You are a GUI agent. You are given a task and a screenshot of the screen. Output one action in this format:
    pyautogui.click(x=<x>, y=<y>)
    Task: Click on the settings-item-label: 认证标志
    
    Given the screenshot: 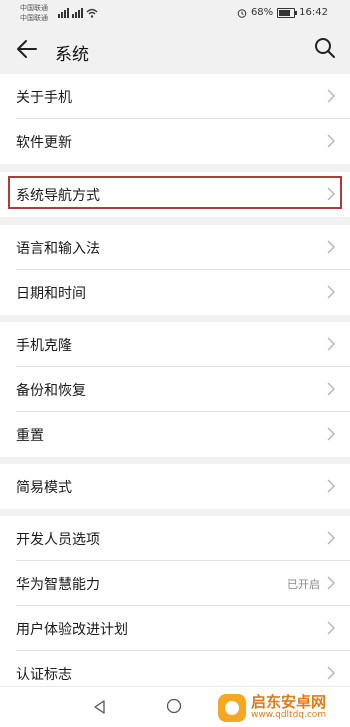 What is the action you would take?
    pyautogui.click(x=44, y=675)
    